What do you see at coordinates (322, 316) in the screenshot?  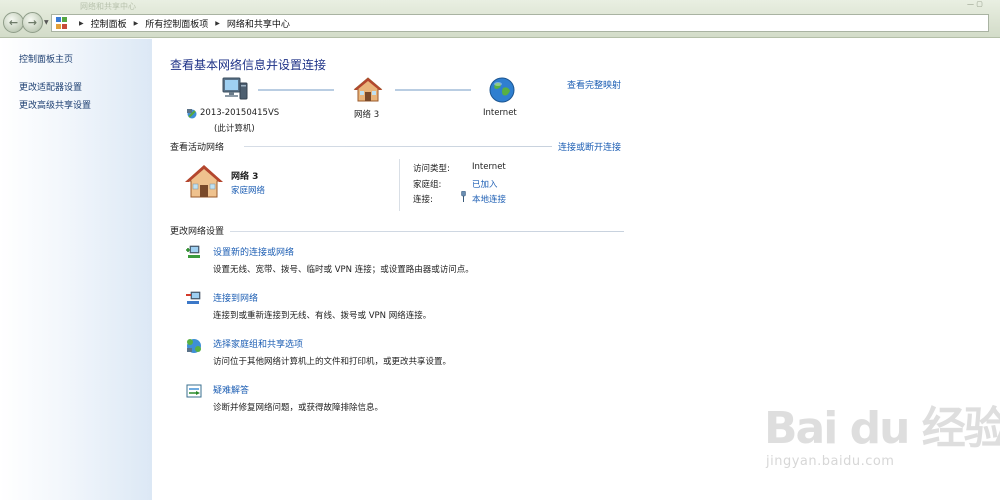 I see `connect-to-network-desc: 连接到或重新连接到无线、有线、拨号或 VPN 网络连接。` at bounding box center [322, 316].